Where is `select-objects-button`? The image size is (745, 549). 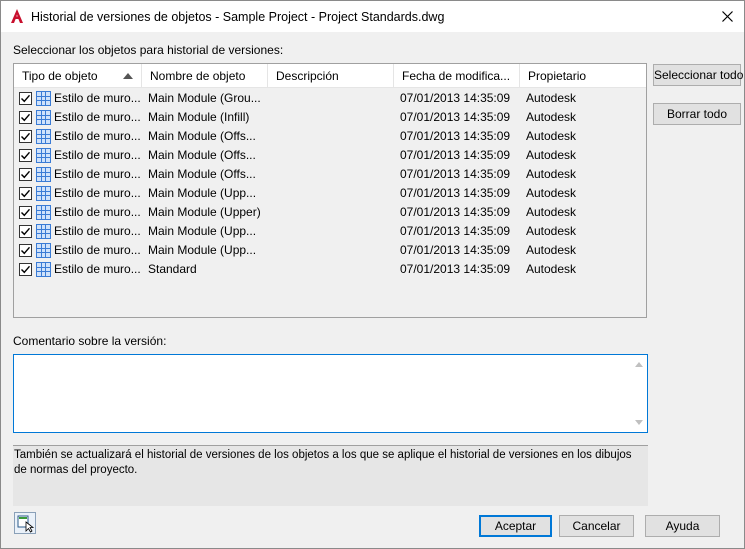
select-objects-button is located at coordinates (25, 523).